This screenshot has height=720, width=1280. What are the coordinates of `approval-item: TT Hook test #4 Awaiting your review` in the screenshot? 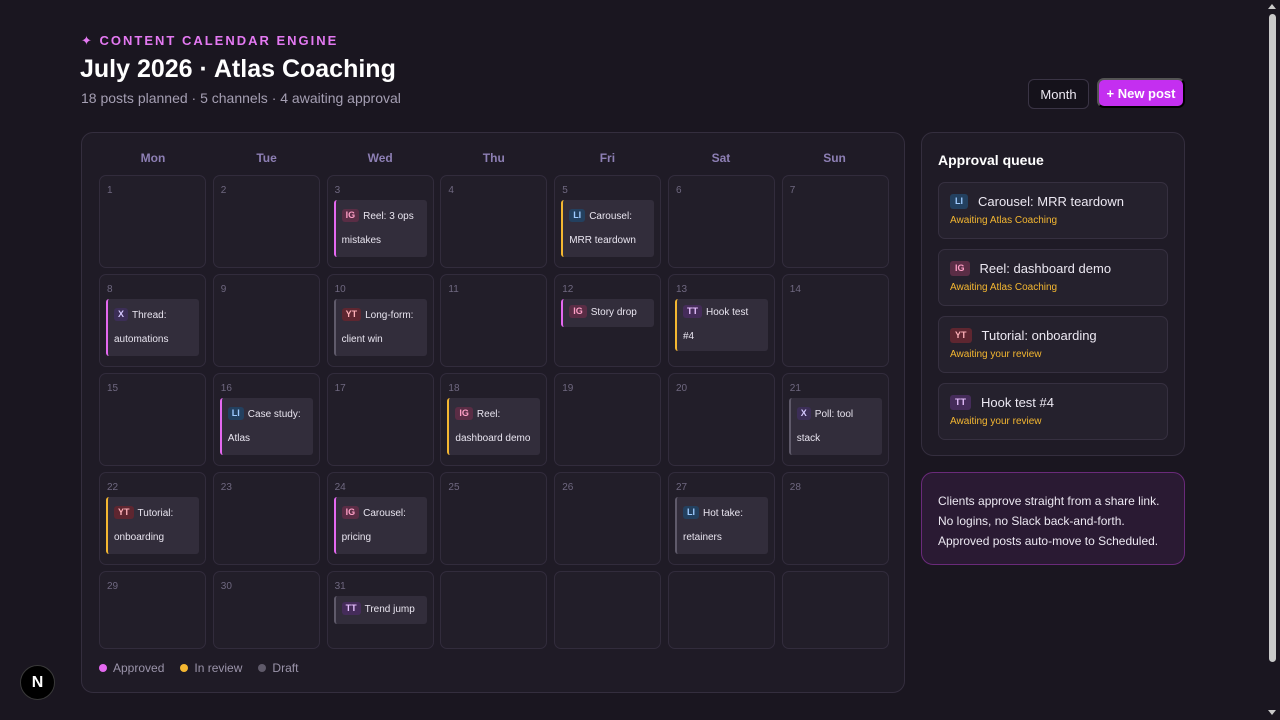 It's located at (1053, 411).